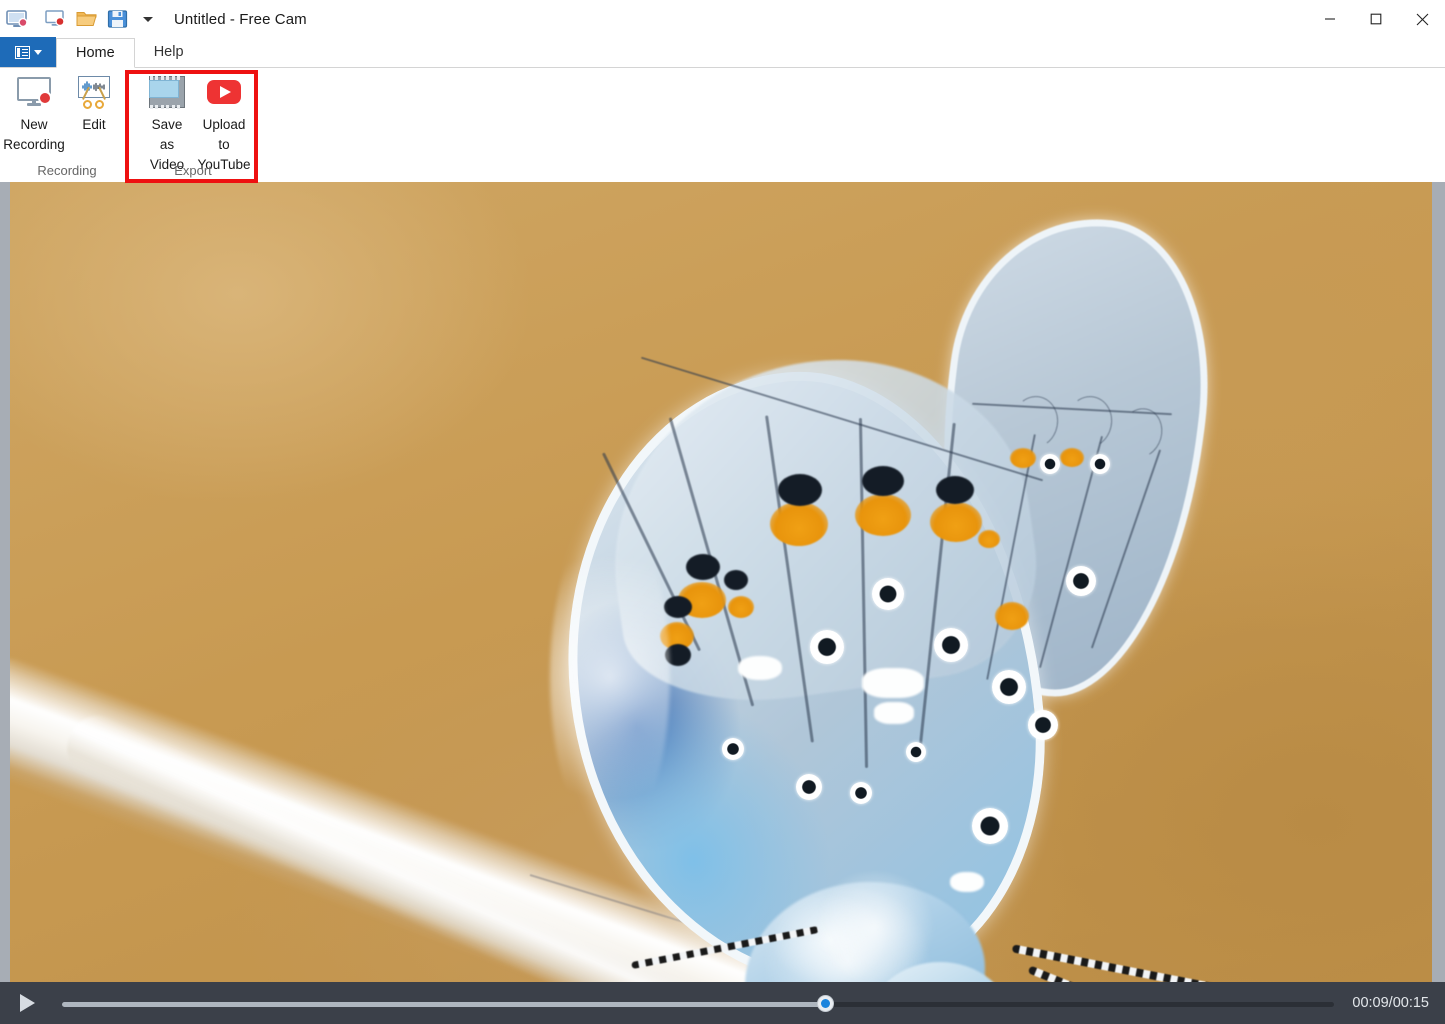 The image size is (1445, 1024). I want to click on play-button, so click(27, 1003).